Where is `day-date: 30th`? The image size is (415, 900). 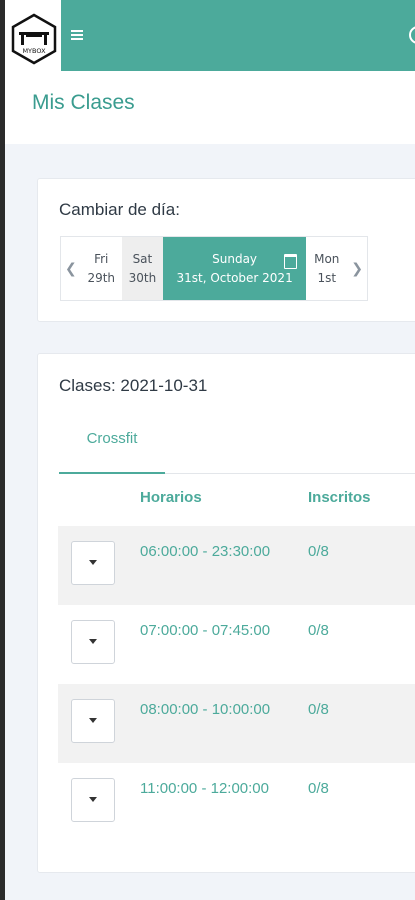
day-date: 30th is located at coordinates (142, 277).